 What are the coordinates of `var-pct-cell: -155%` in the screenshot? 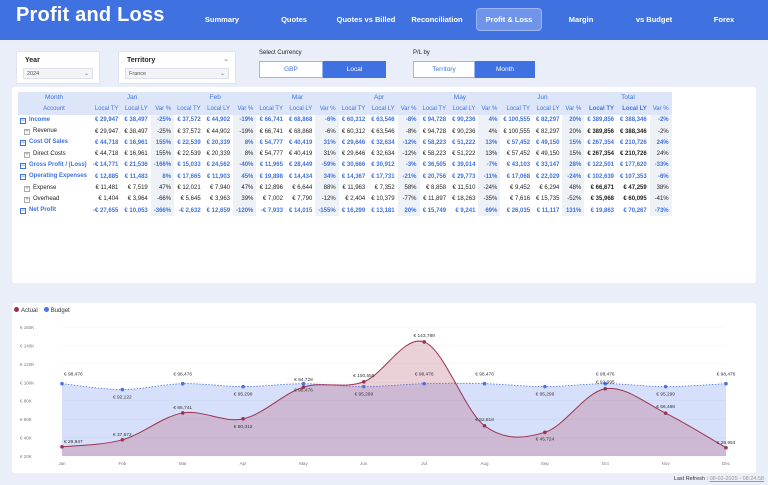 It's located at (327, 210).